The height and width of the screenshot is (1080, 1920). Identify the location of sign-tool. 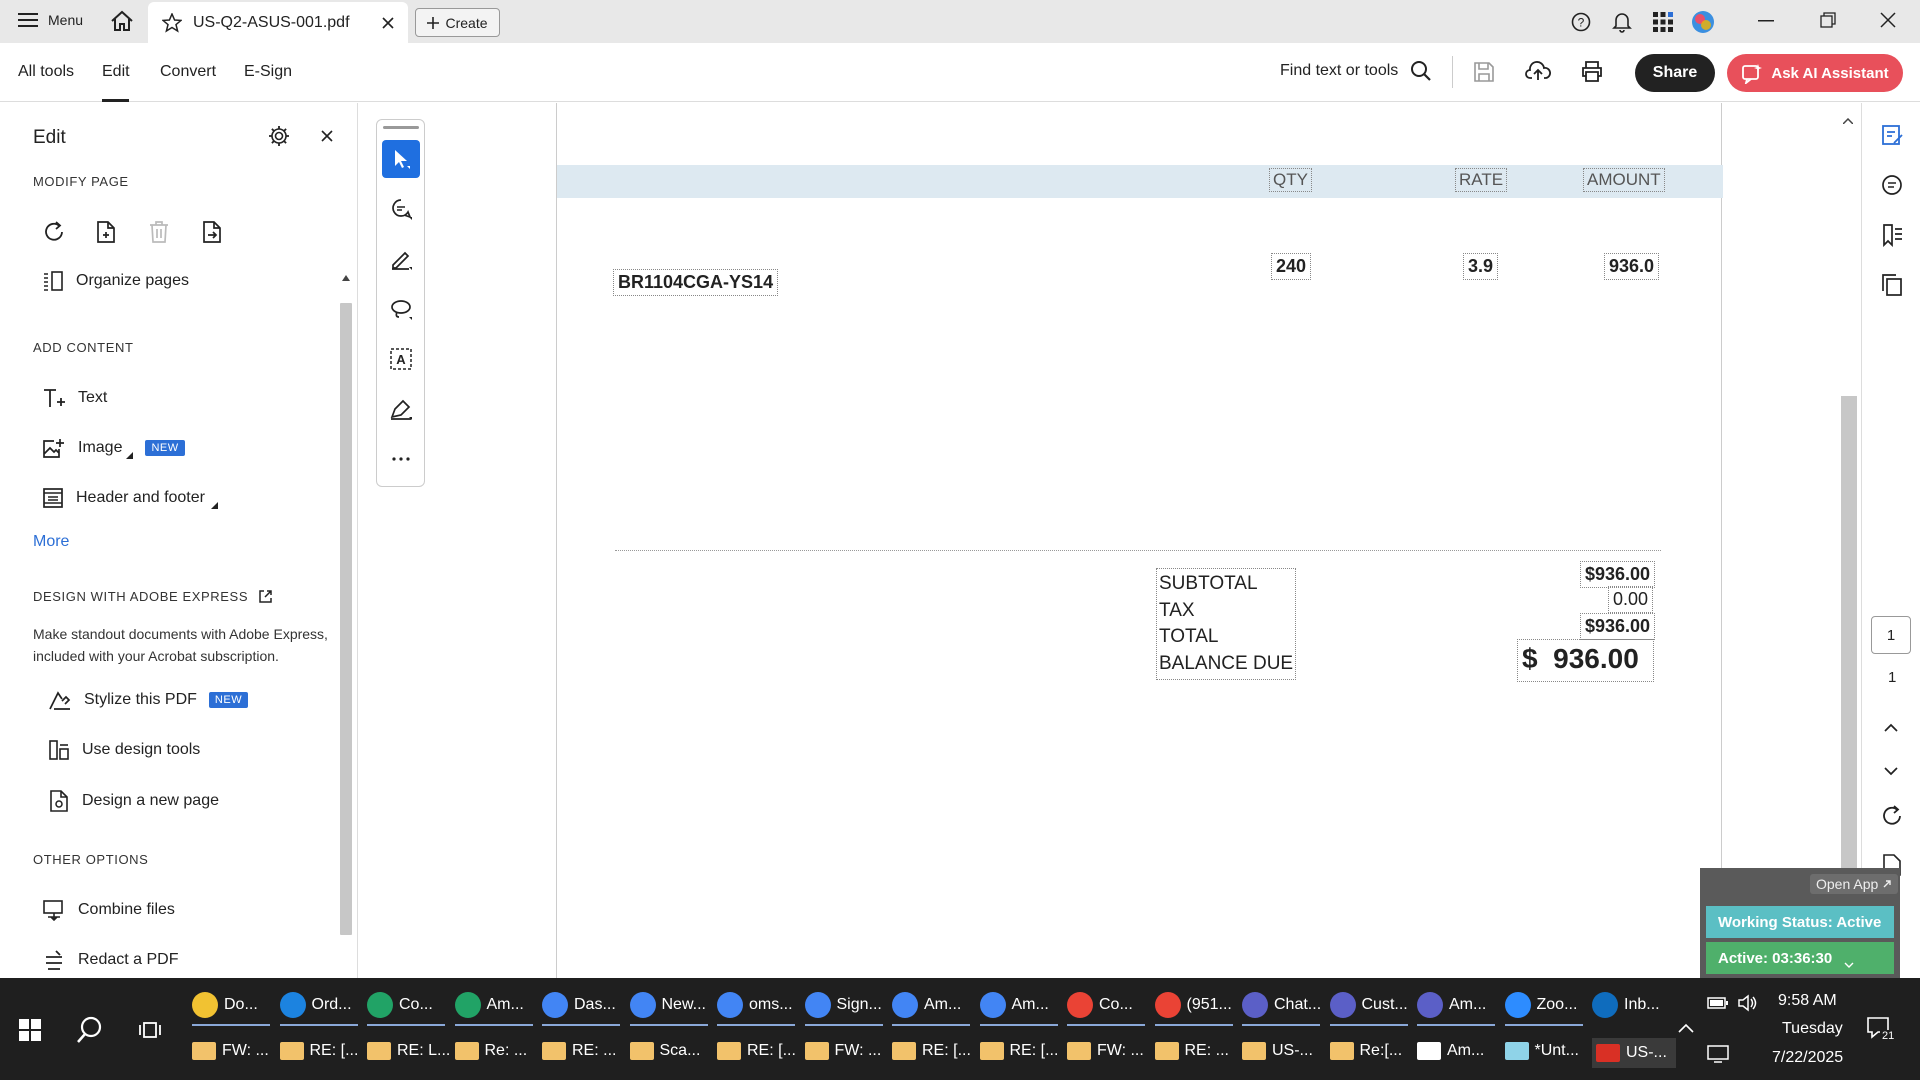
(401, 409).